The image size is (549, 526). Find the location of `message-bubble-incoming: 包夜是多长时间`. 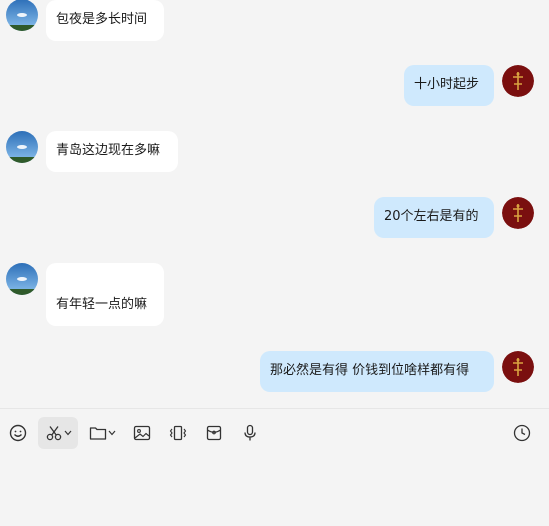

message-bubble-incoming: 包夜是多长时间 is located at coordinates (105, 20).